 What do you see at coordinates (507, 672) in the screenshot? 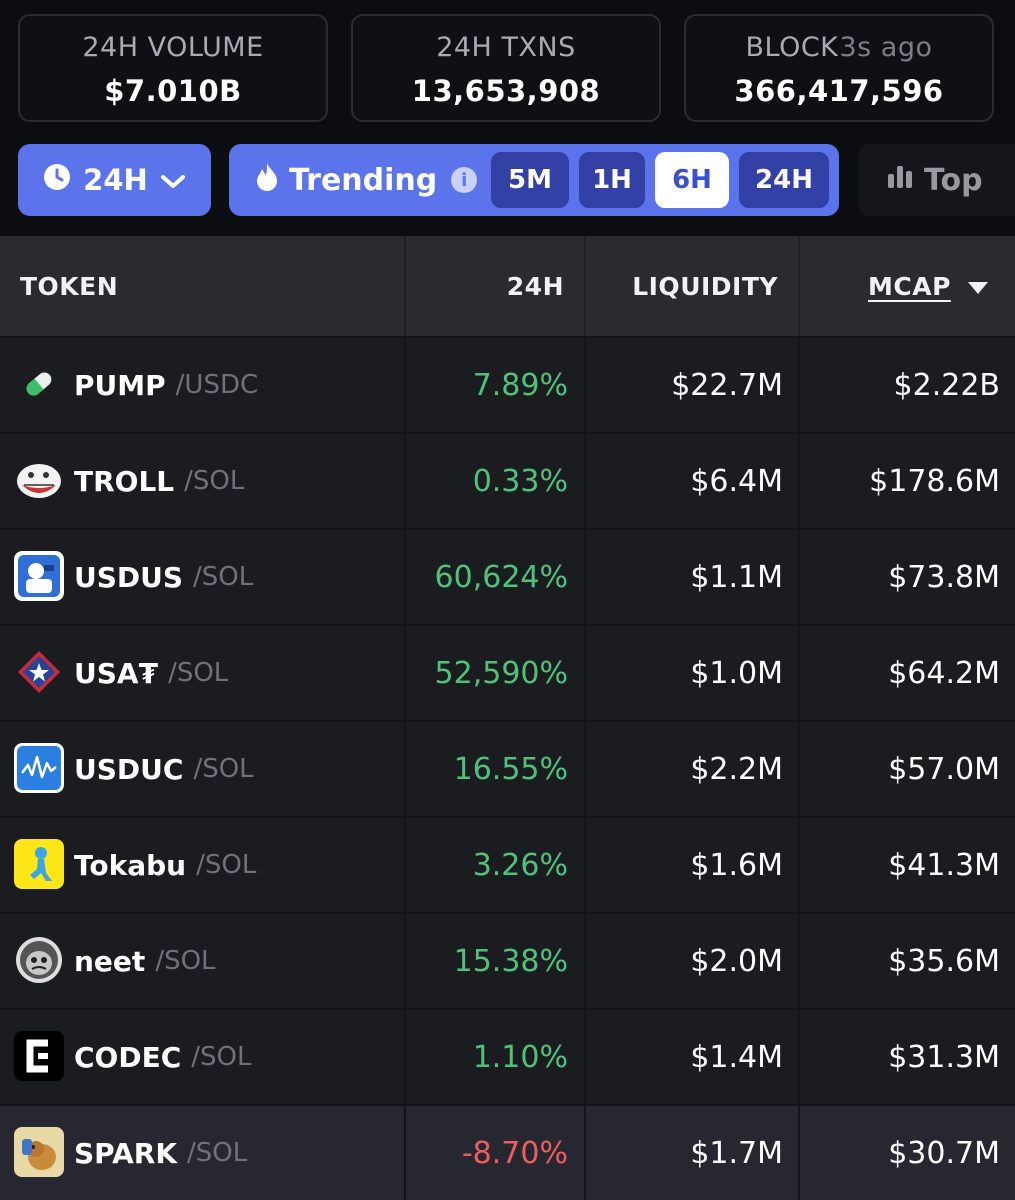
I see `table-row: USA₮/SOL 52,590% $1.0M $64.2M` at bounding box center [507, 672].